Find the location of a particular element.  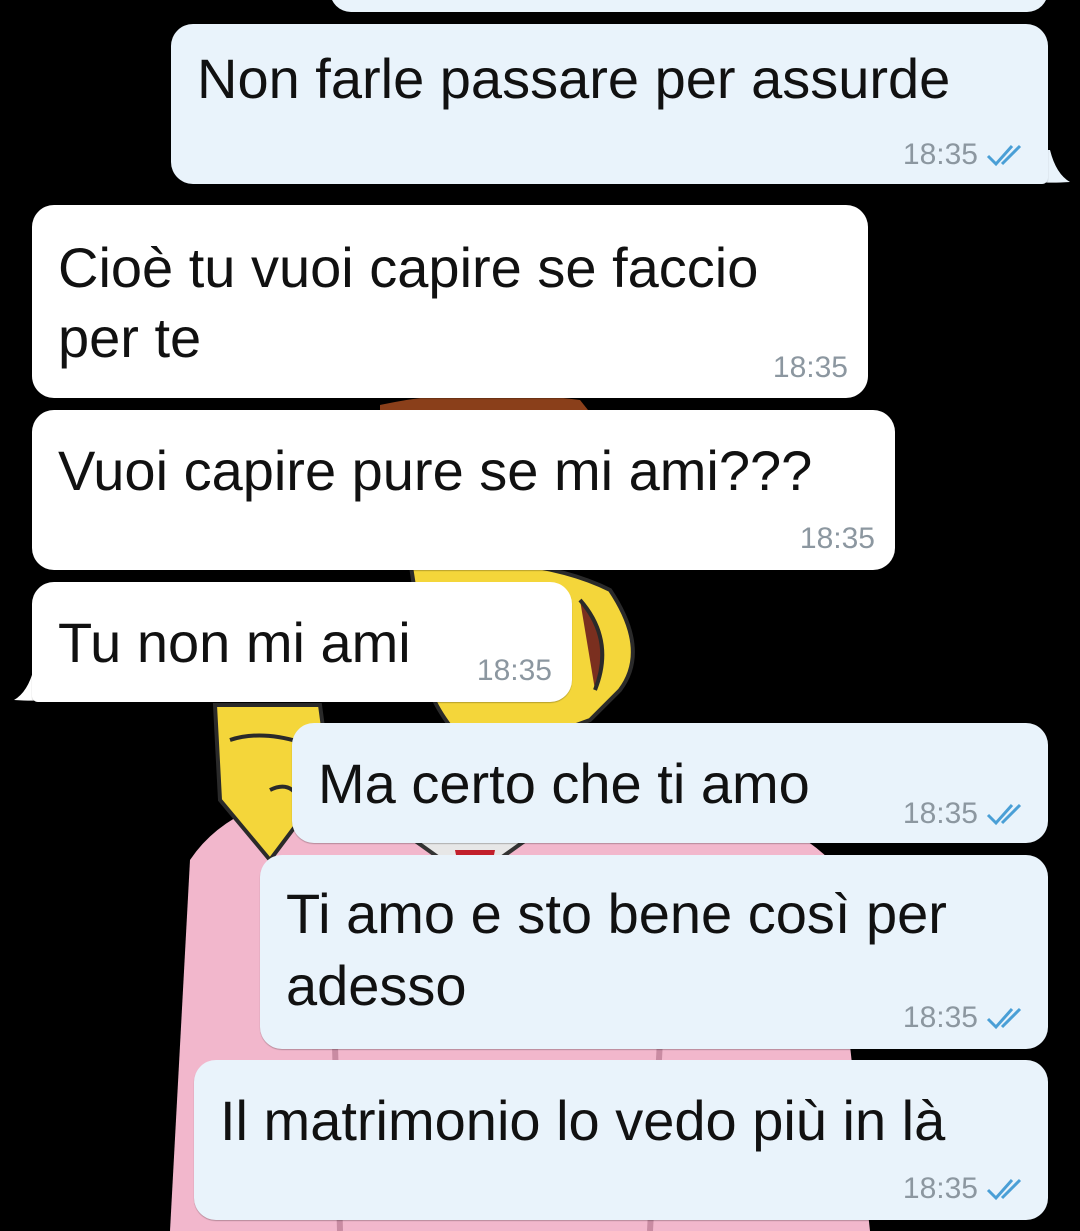

message-bubble-incoming: Vuoi capire pure se mi ami??? 18:35 is located at coordinates (463, 490).